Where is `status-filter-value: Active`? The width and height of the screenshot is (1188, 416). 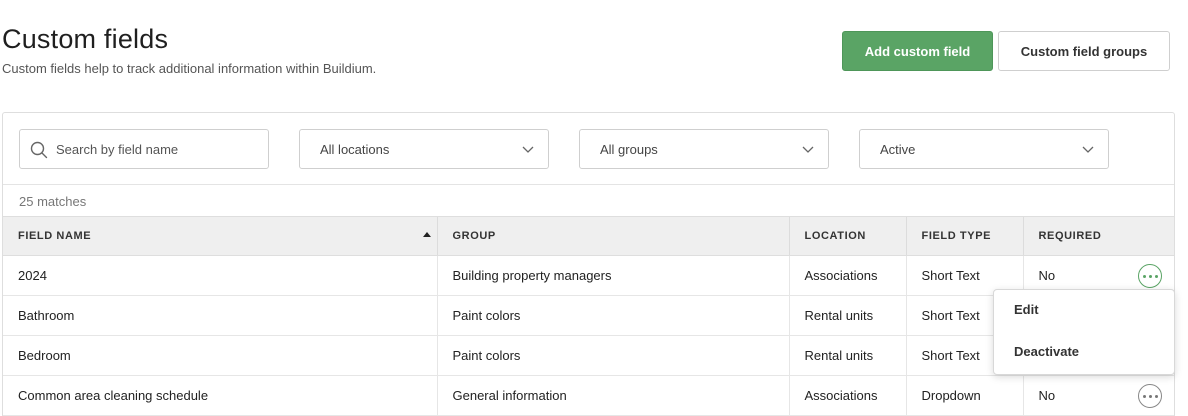
status-filter-value: Active is located at coordinates (898, 149).